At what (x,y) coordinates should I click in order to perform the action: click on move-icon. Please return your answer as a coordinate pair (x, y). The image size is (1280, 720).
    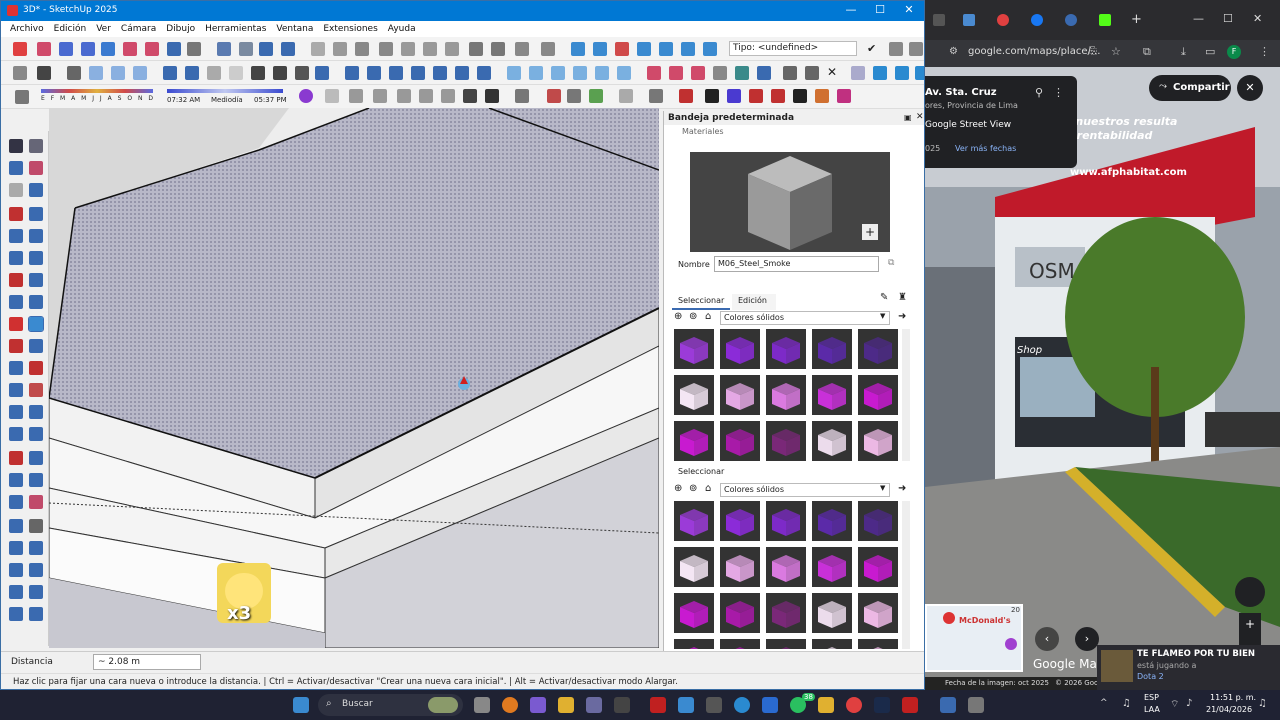
    Looking at the image, I should click on (16, 324).